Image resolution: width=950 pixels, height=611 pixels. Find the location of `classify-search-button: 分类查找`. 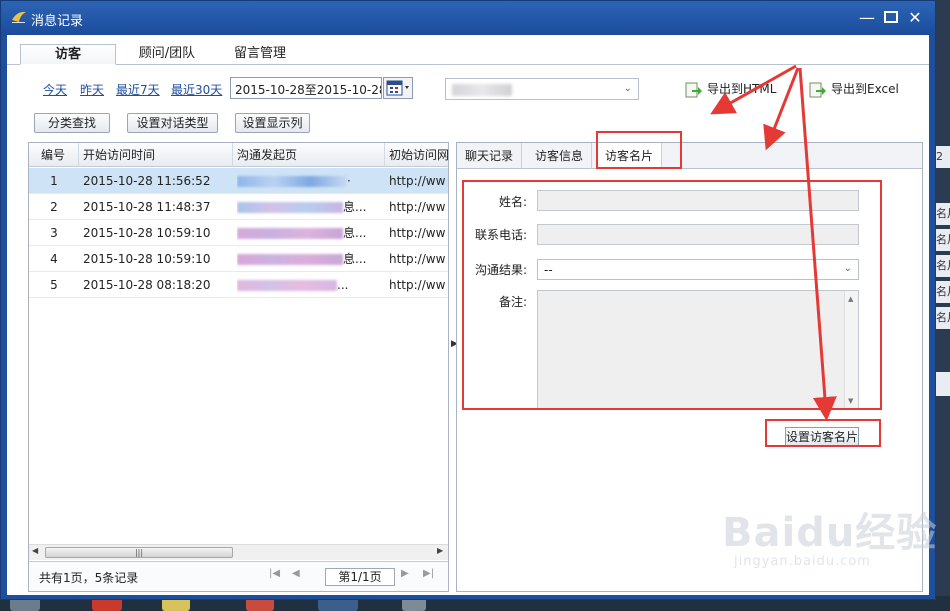

classify-search-button: 分类查找 is located at coordinates (72, 123).